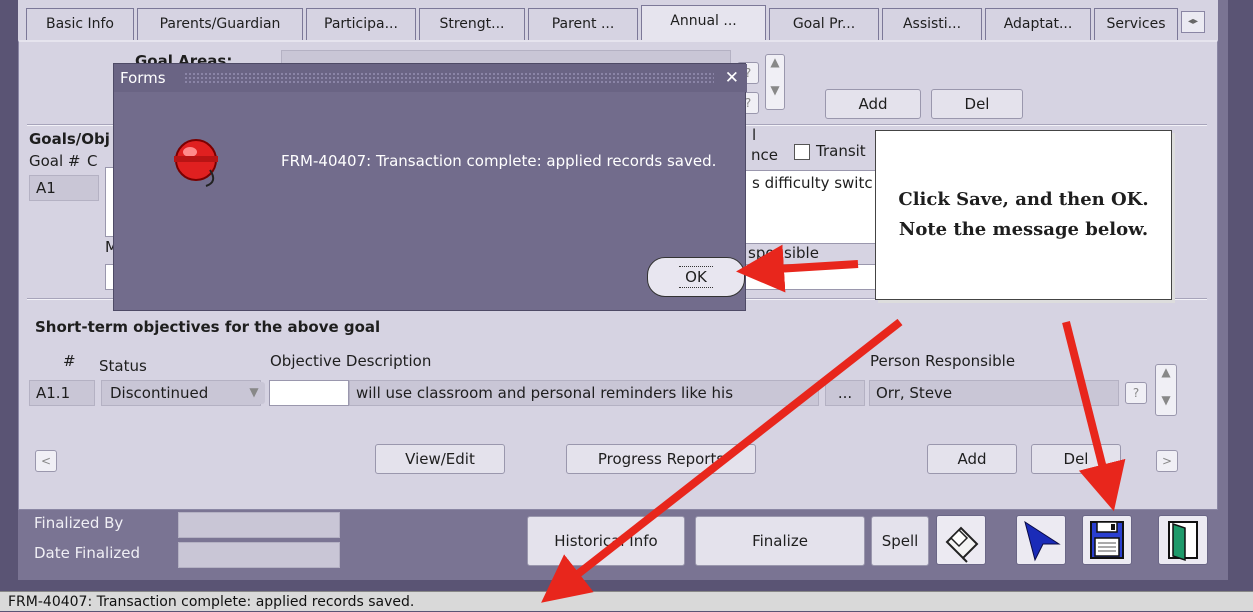  What do you see at coordinates (208, 327) in the screenshot?
I see `objectives-section-title: Short-term objectives for the above goal` at bounding box center [208, 327].